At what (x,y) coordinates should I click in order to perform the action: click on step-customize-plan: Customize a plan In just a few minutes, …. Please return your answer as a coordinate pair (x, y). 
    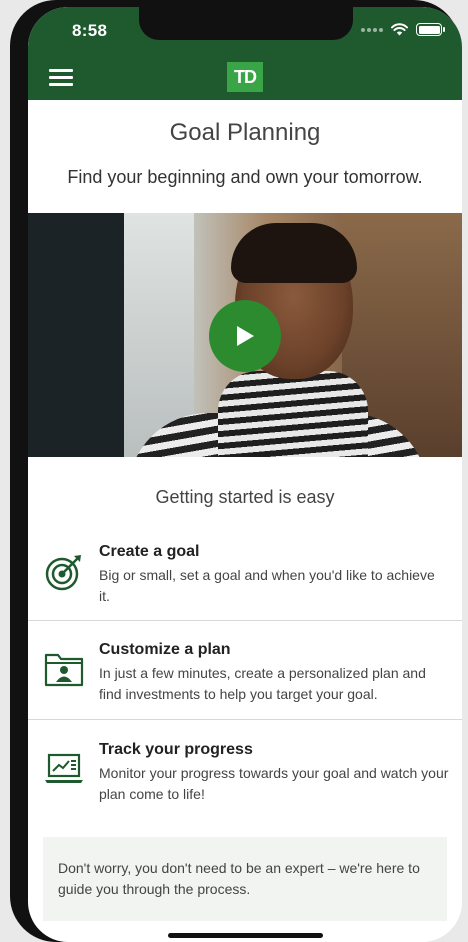
    Looking at the image, I should click on (245, 670).